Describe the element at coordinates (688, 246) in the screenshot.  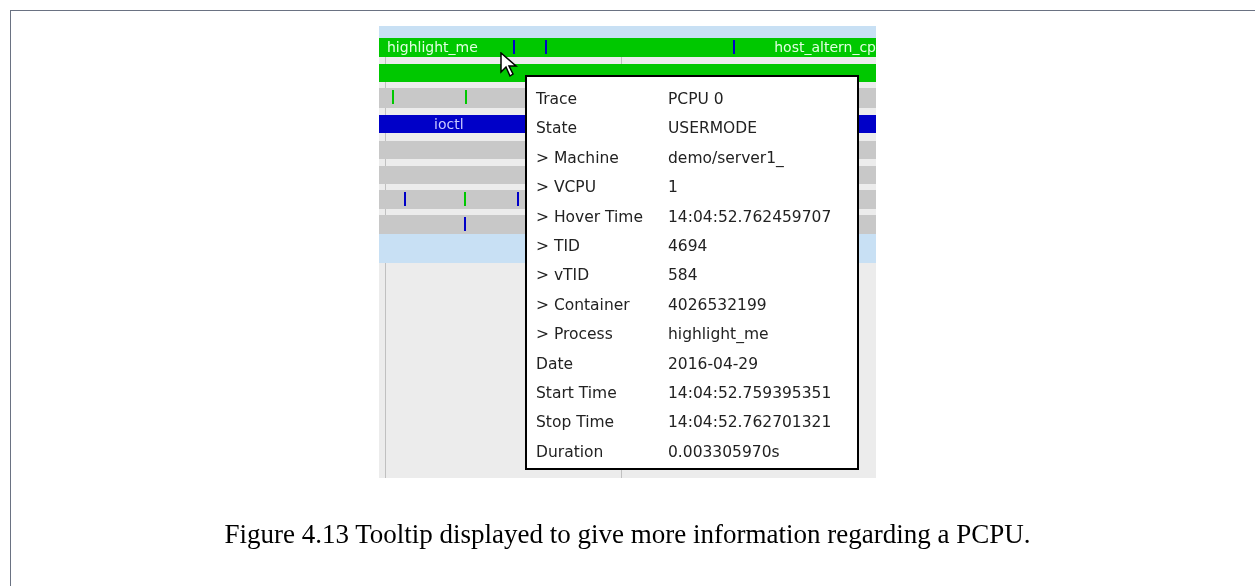
I see `tooltip-value: 4694` at that location.